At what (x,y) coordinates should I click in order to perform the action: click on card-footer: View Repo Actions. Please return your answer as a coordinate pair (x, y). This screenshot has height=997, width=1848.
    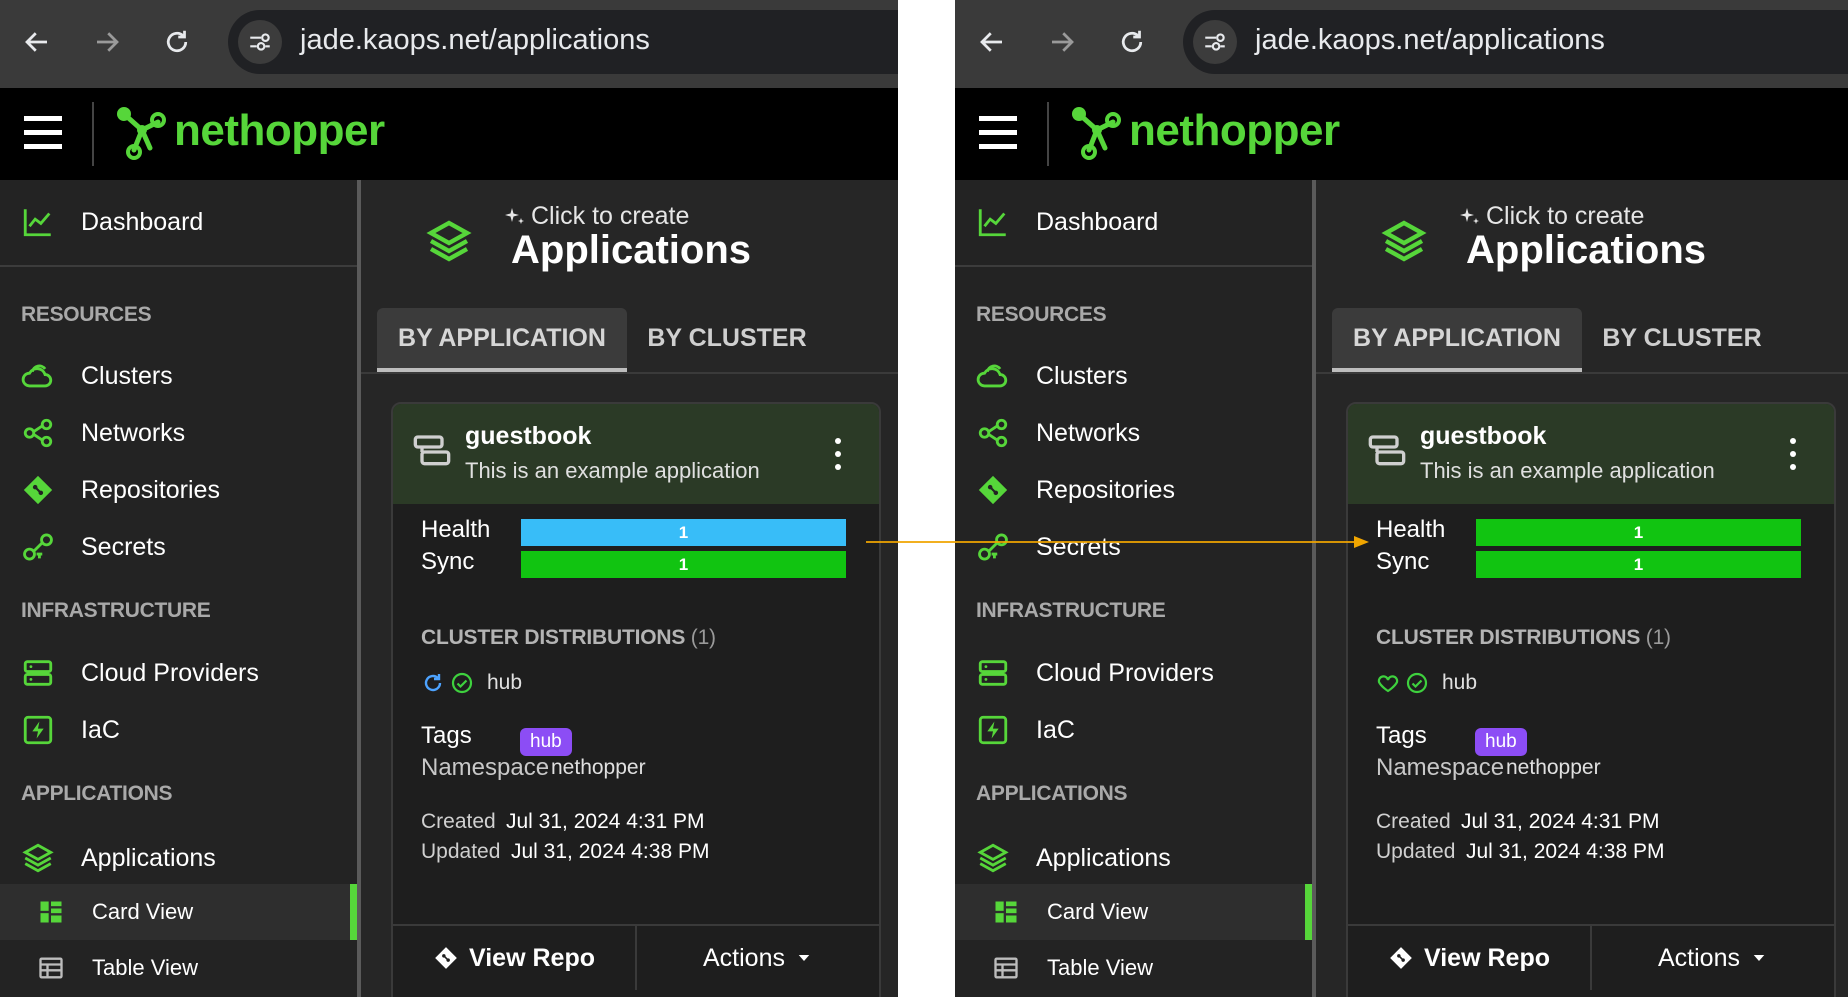
    Looking at the image, I should click on (636, 960).